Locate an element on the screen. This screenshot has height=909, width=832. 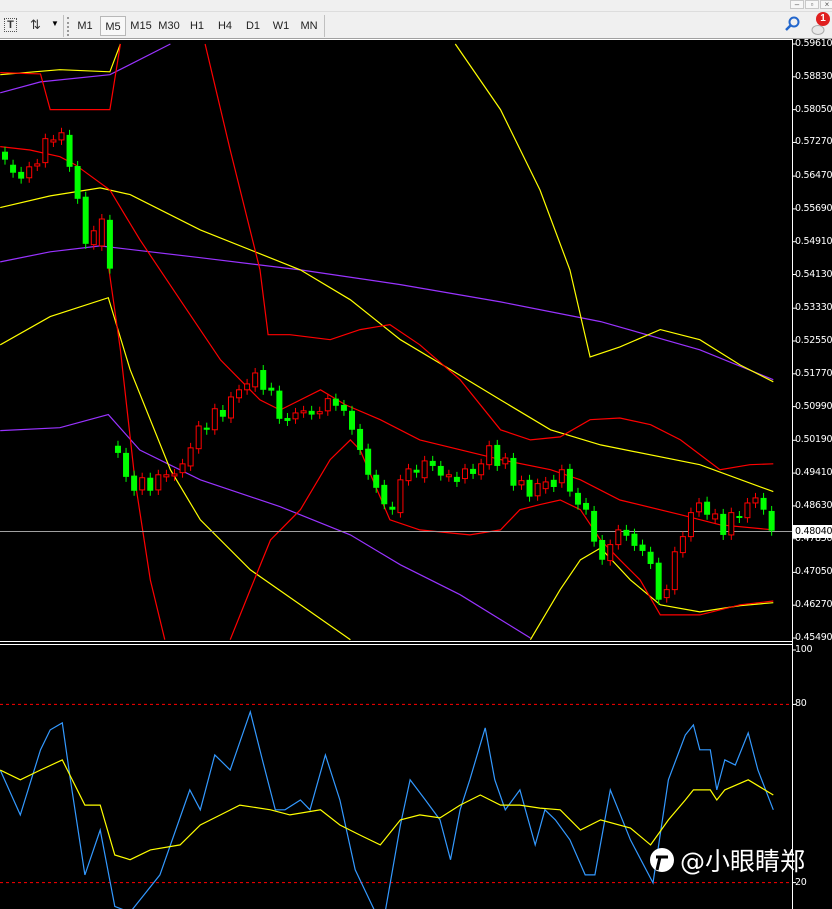
price-tick-label: 0.50990 is located at coordinates (813, 406).